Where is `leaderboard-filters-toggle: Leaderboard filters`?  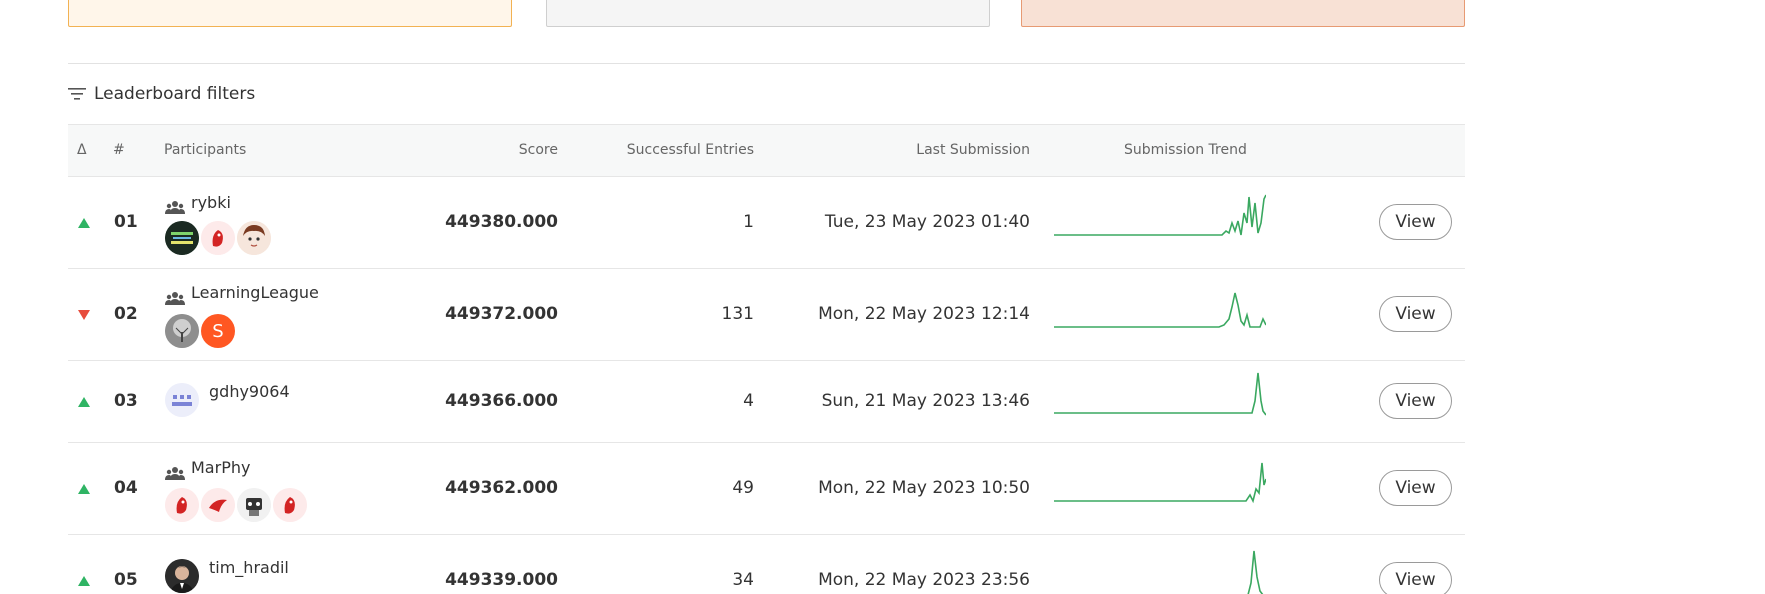
leaderboard-filters-toggle: Leaderboard filters is located at coordinates (161, 94).